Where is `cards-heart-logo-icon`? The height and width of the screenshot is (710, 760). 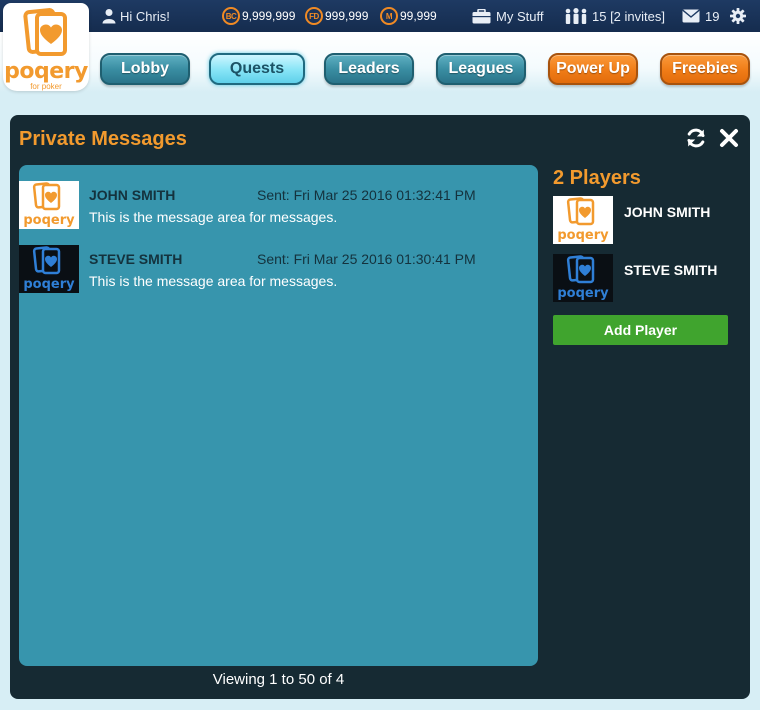 cards-heart-logo-icon is located at coordinates (45, 32).